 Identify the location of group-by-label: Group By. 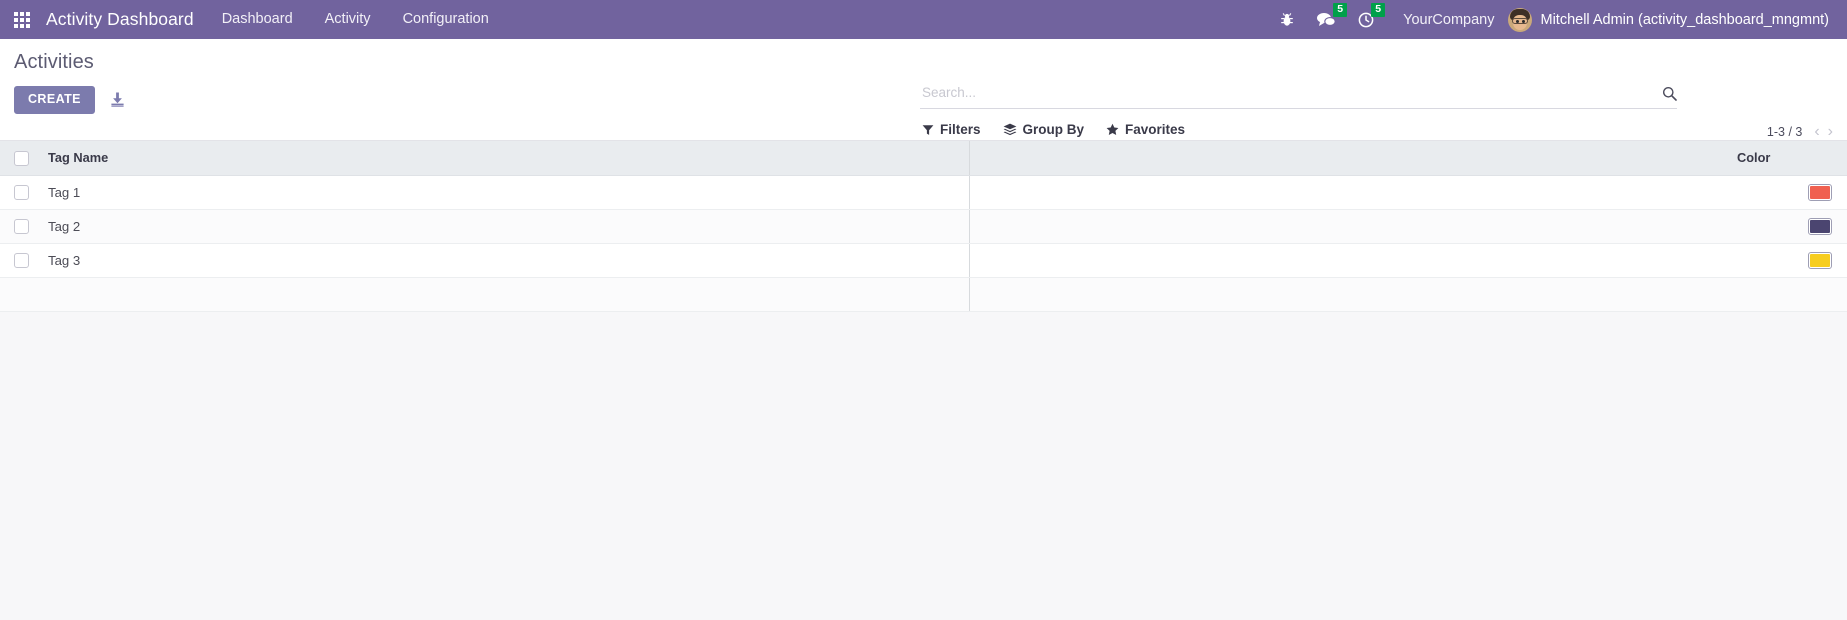
(1053, 129).